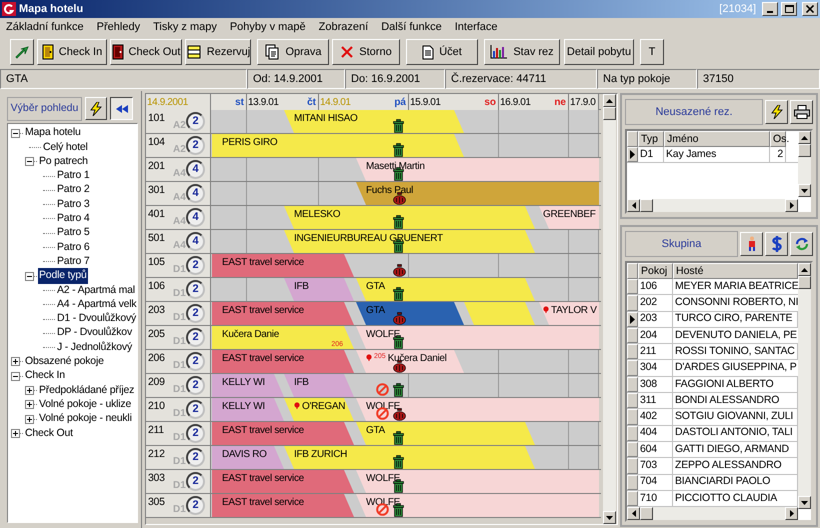  I want to click on tree-item: Podle typů, so click(63, 276).